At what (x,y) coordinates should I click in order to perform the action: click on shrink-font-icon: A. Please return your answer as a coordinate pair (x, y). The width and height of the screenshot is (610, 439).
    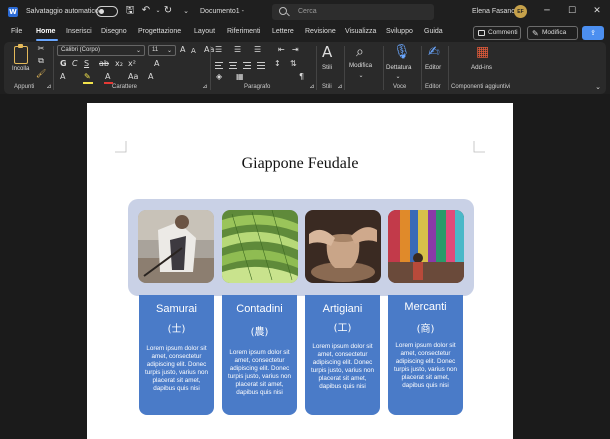
    Looking at the image, I should click on (193, 51).